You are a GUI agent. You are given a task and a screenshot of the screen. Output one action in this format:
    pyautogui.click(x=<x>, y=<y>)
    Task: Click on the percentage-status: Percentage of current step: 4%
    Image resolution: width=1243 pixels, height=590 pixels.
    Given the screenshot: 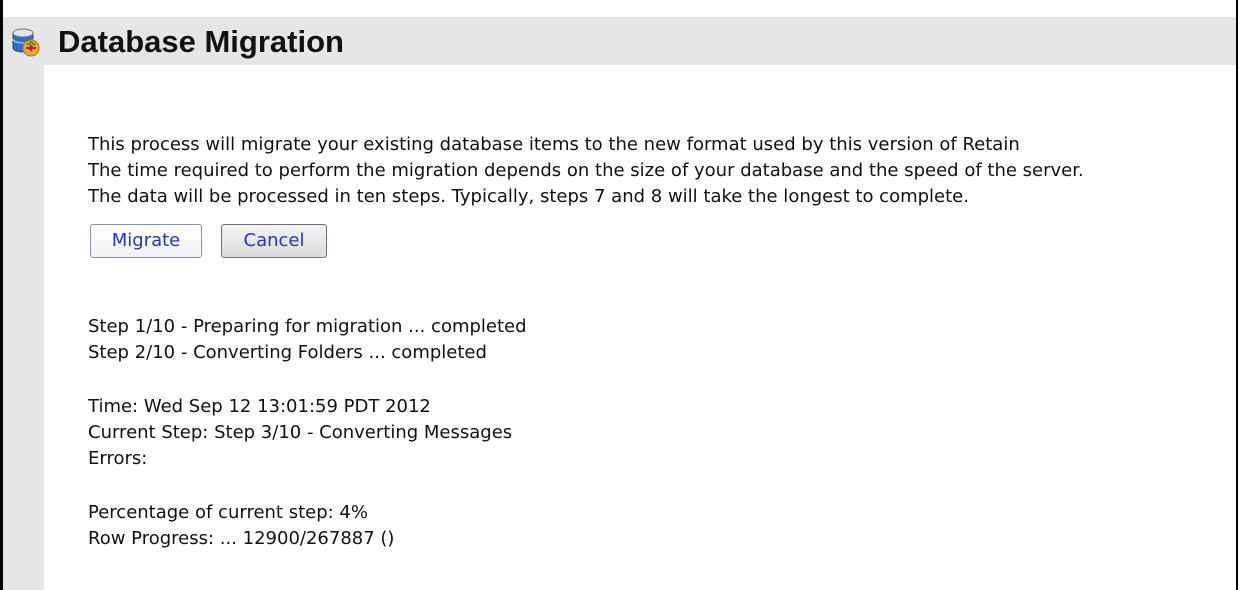 What is the action you would take?
    pyautogui.click(x=228, y=512)
    